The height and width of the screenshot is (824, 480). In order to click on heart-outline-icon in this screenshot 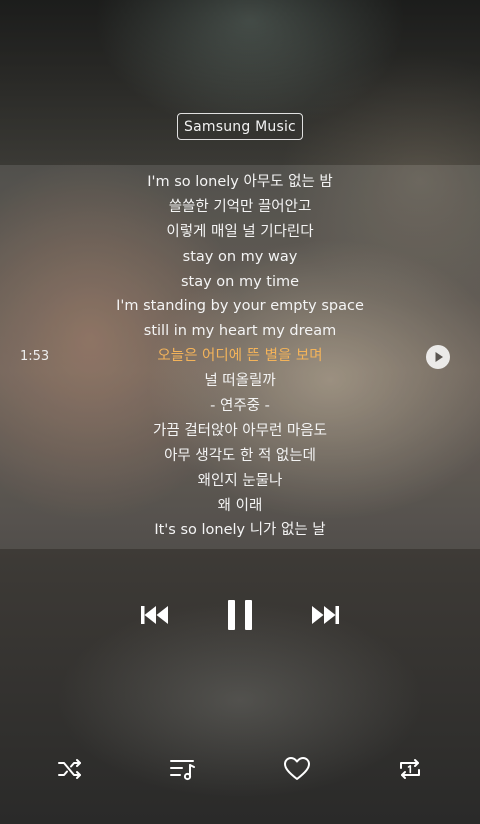, I will do `click(297, 768)`.